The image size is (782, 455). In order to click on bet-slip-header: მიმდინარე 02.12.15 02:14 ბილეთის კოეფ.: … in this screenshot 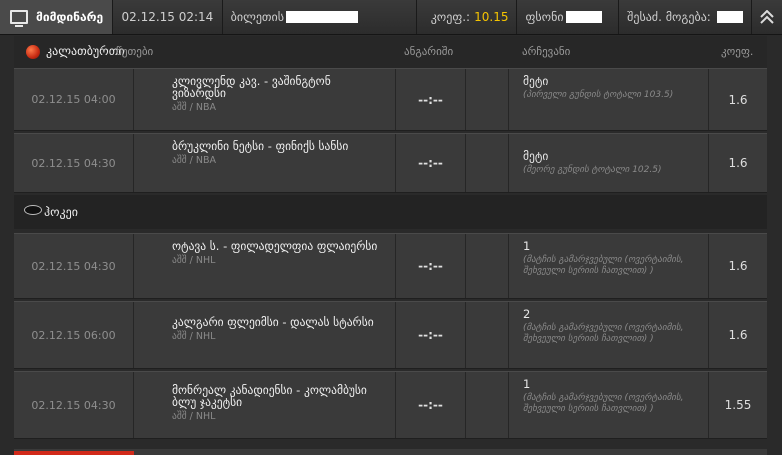, I will do `click(391, 17)`.